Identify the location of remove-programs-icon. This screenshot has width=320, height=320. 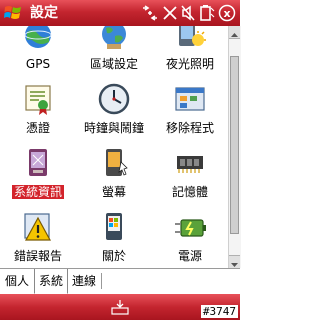
(190, 99).